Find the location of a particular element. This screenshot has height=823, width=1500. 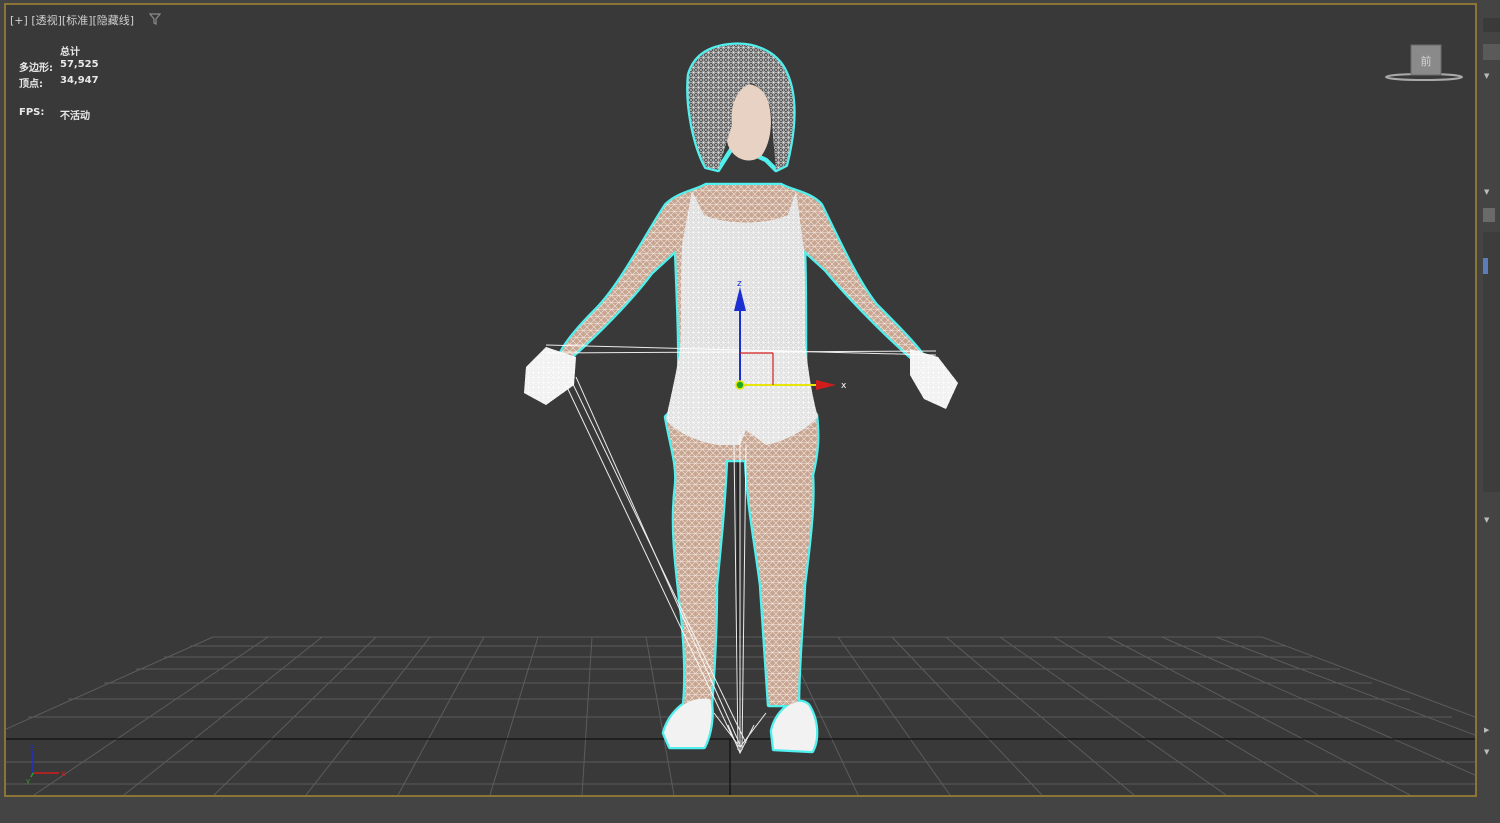

tripod-z-label: z is located at coordinates (32, 747).